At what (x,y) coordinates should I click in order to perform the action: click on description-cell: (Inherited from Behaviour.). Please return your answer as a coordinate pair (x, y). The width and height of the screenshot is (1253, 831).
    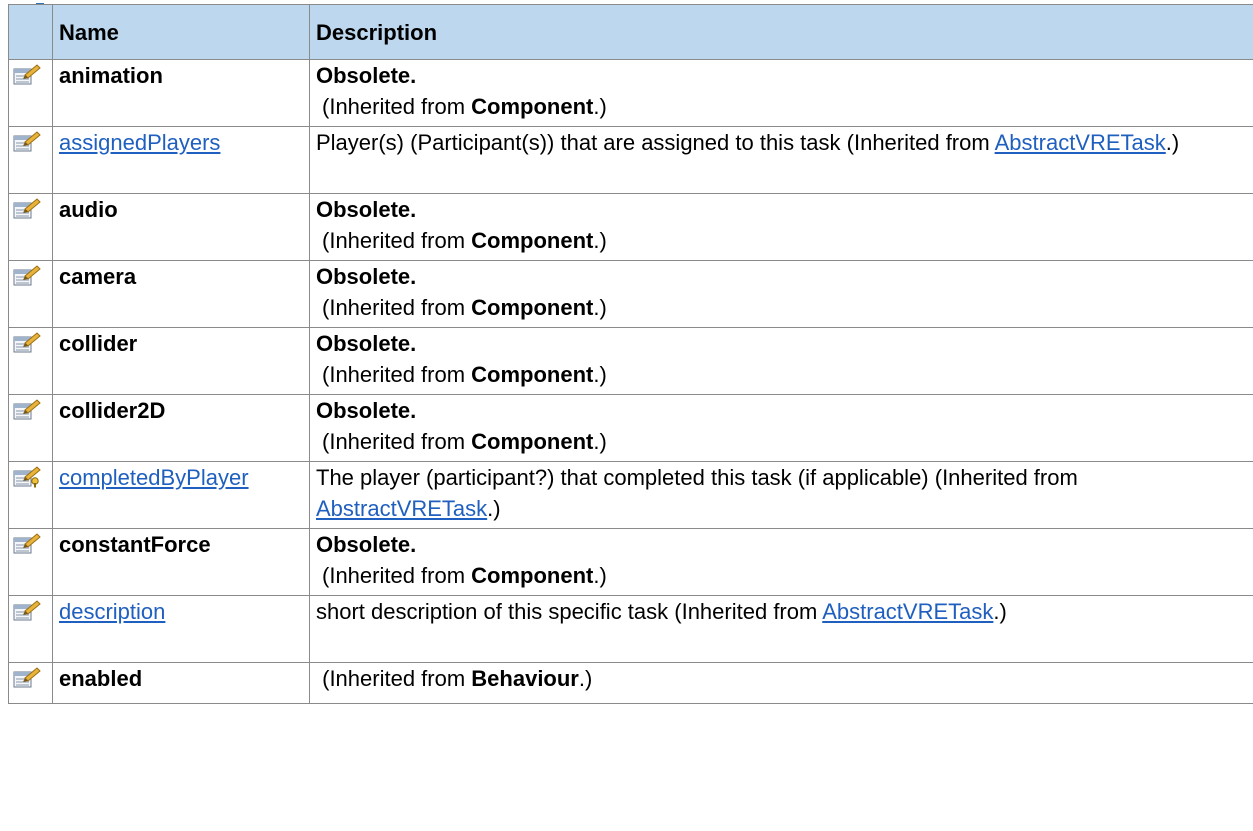
    Looking at the image, I should click on (781, 683).